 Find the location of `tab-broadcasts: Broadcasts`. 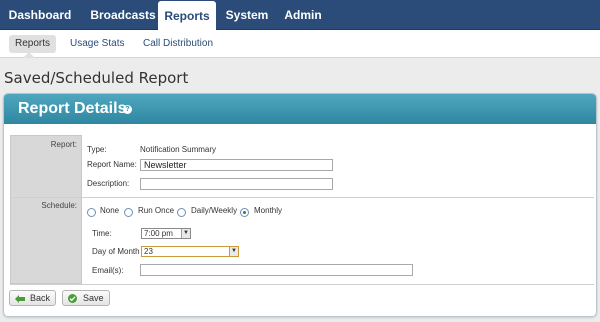

tab-broadcasts: Broadcasts is located at coordinates (123, 15).